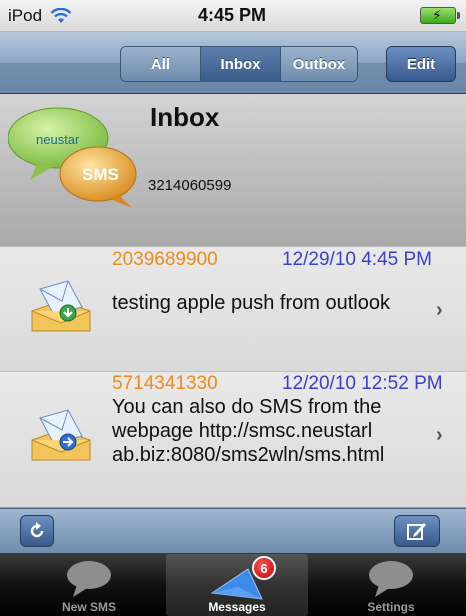  Describe the element at coordinates (237, 585) in the screenshot. I see `tab-messages: 6 Messages` at that location.